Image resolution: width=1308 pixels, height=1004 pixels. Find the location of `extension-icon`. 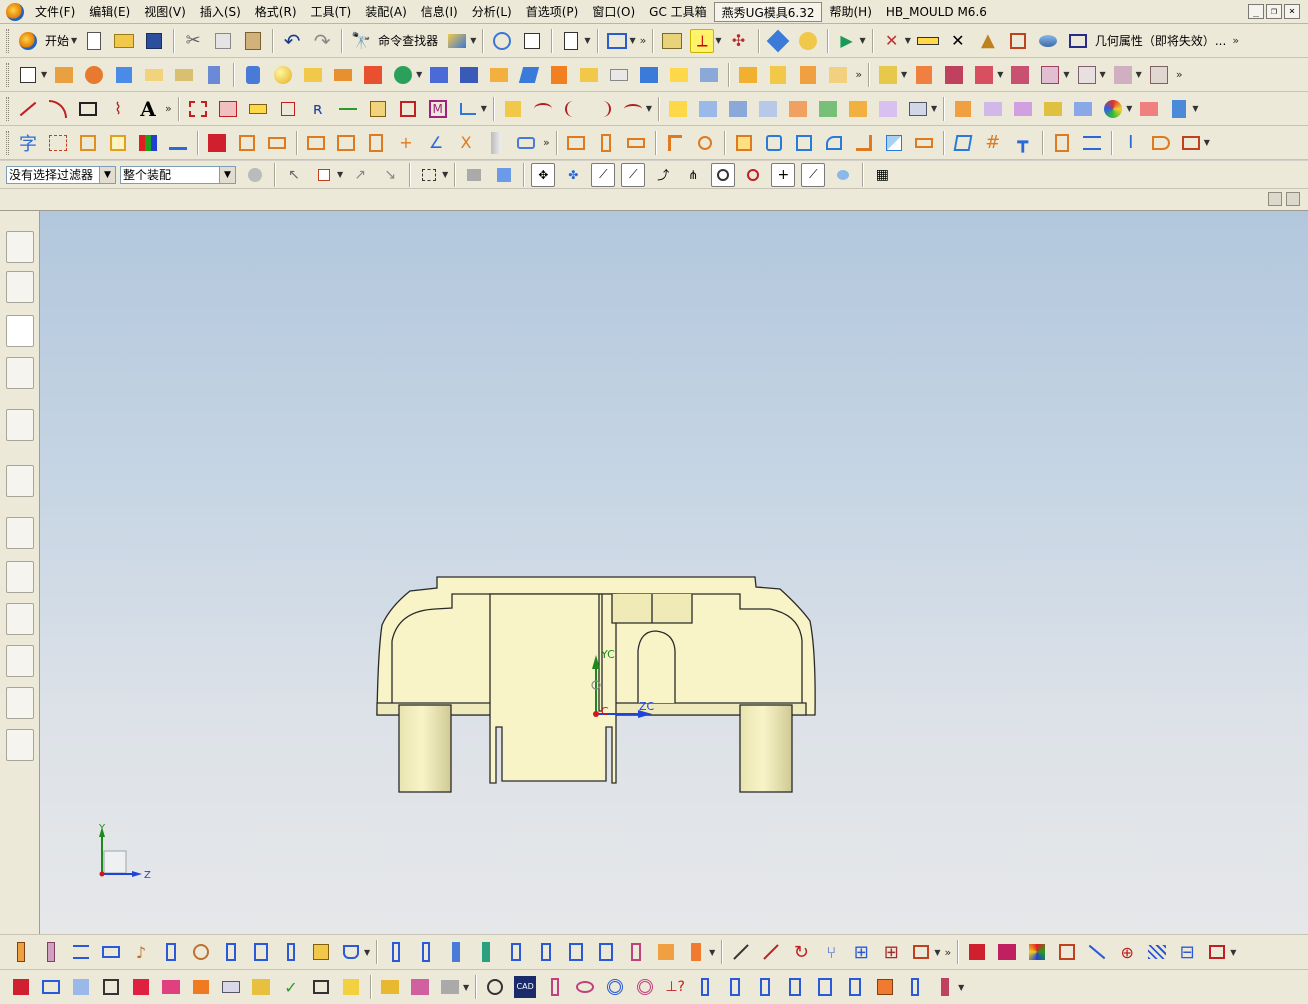

extension-icon is located at coordinates (918, 109).